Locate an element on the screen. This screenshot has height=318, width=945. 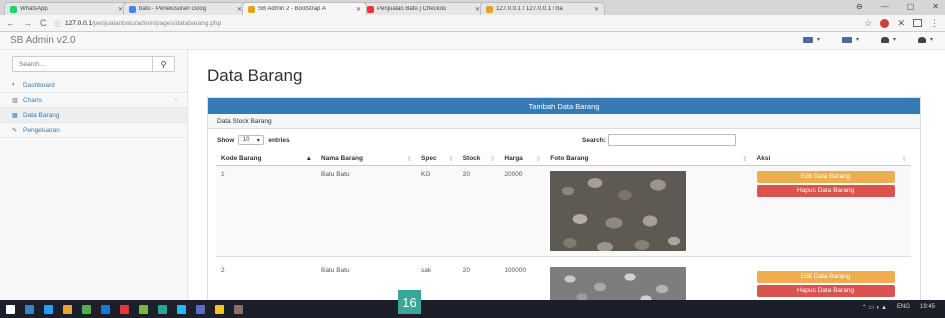
sidebar-item-label: Data Barang is located at coordinates (41, 115).